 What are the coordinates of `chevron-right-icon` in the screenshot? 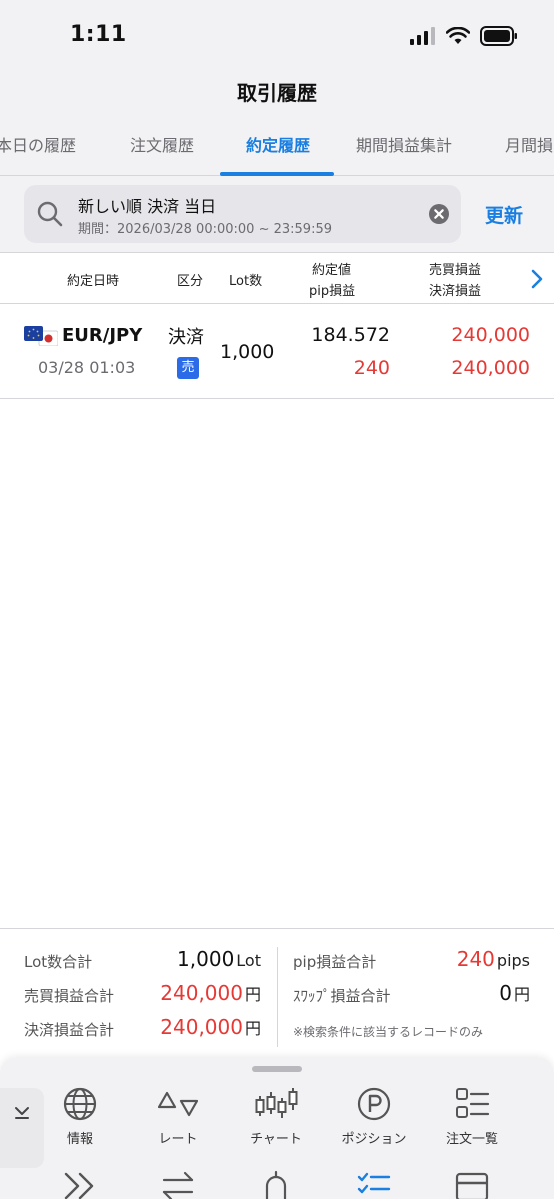 It's located at (537, 279).